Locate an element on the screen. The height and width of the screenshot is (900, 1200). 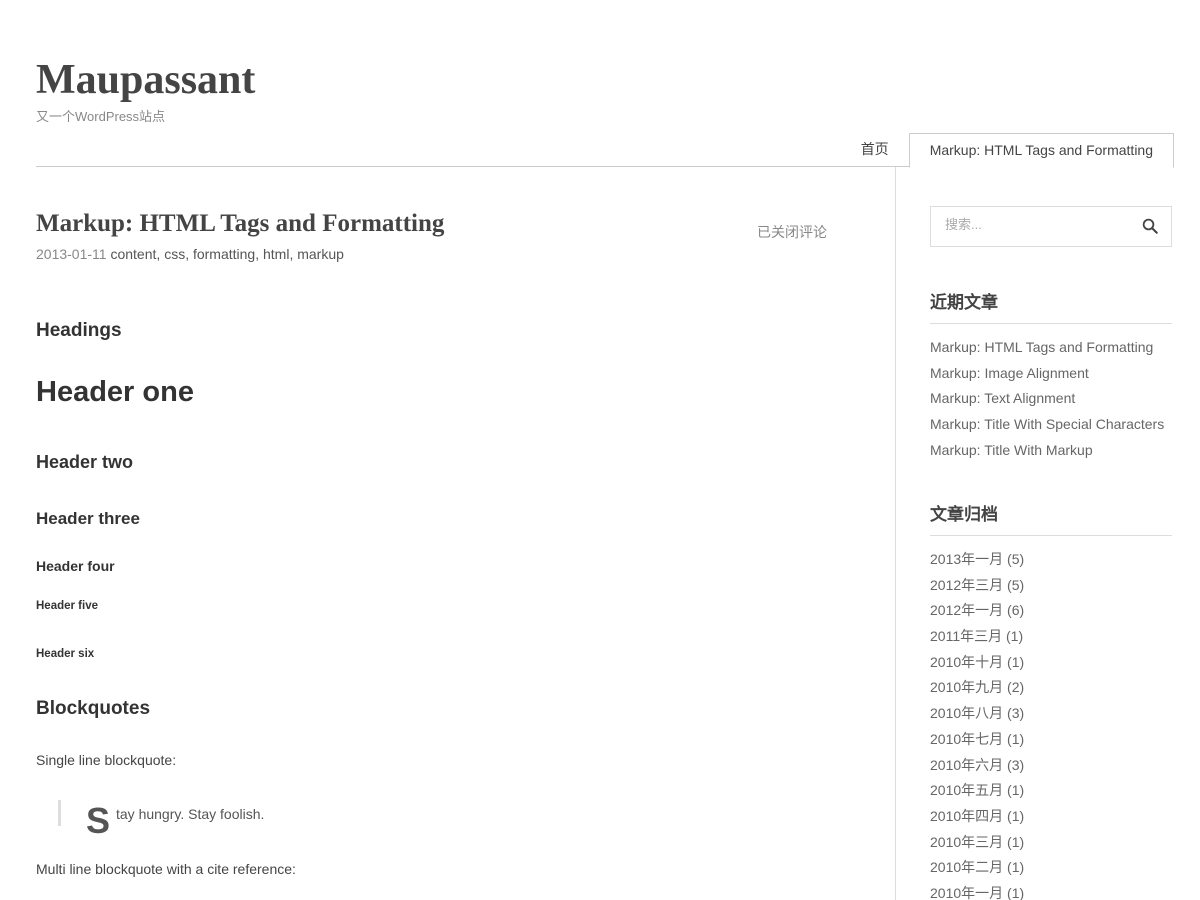
heading-h5: Header five is located at coordinates (67, 606).